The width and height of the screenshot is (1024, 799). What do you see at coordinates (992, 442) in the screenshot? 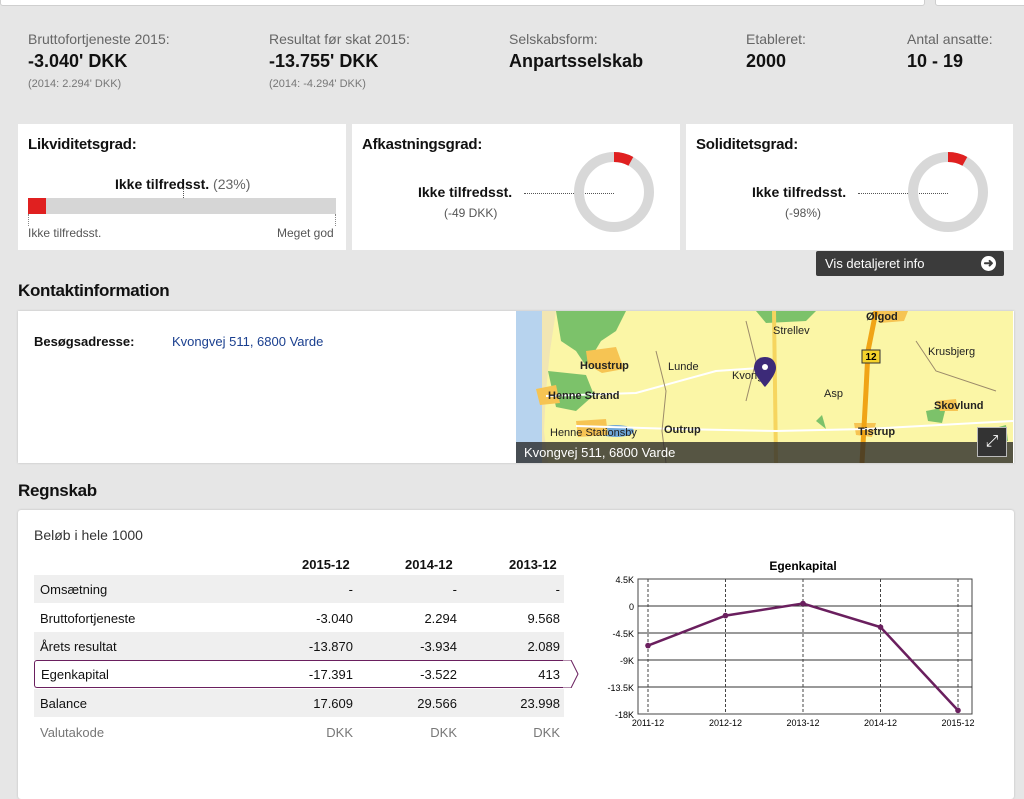
I see `expand-map-icon: ⤢` at bounding box center [992, 442].